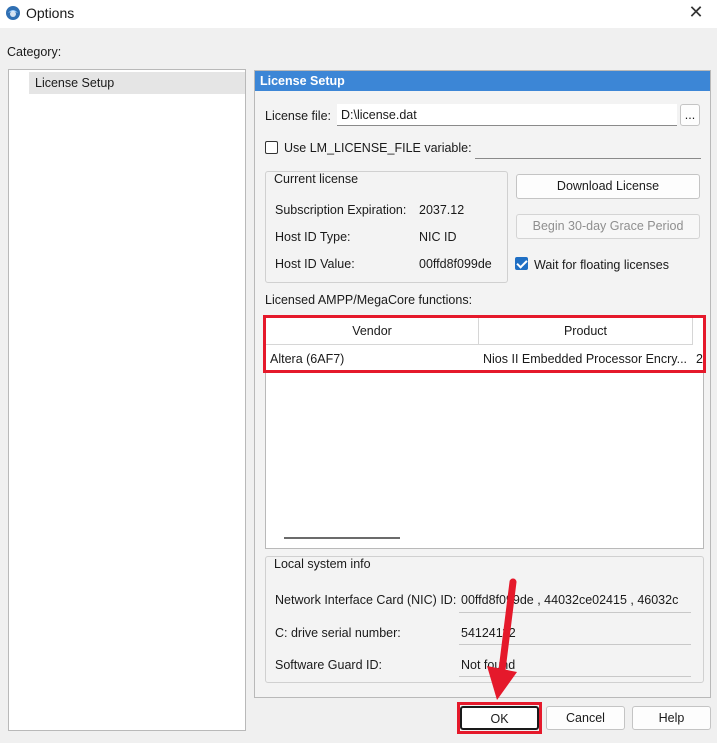 Image resolution: width=717 pixels, height=743 pixels. I want to click on cancel-button: Cancel, so click(585, 718).